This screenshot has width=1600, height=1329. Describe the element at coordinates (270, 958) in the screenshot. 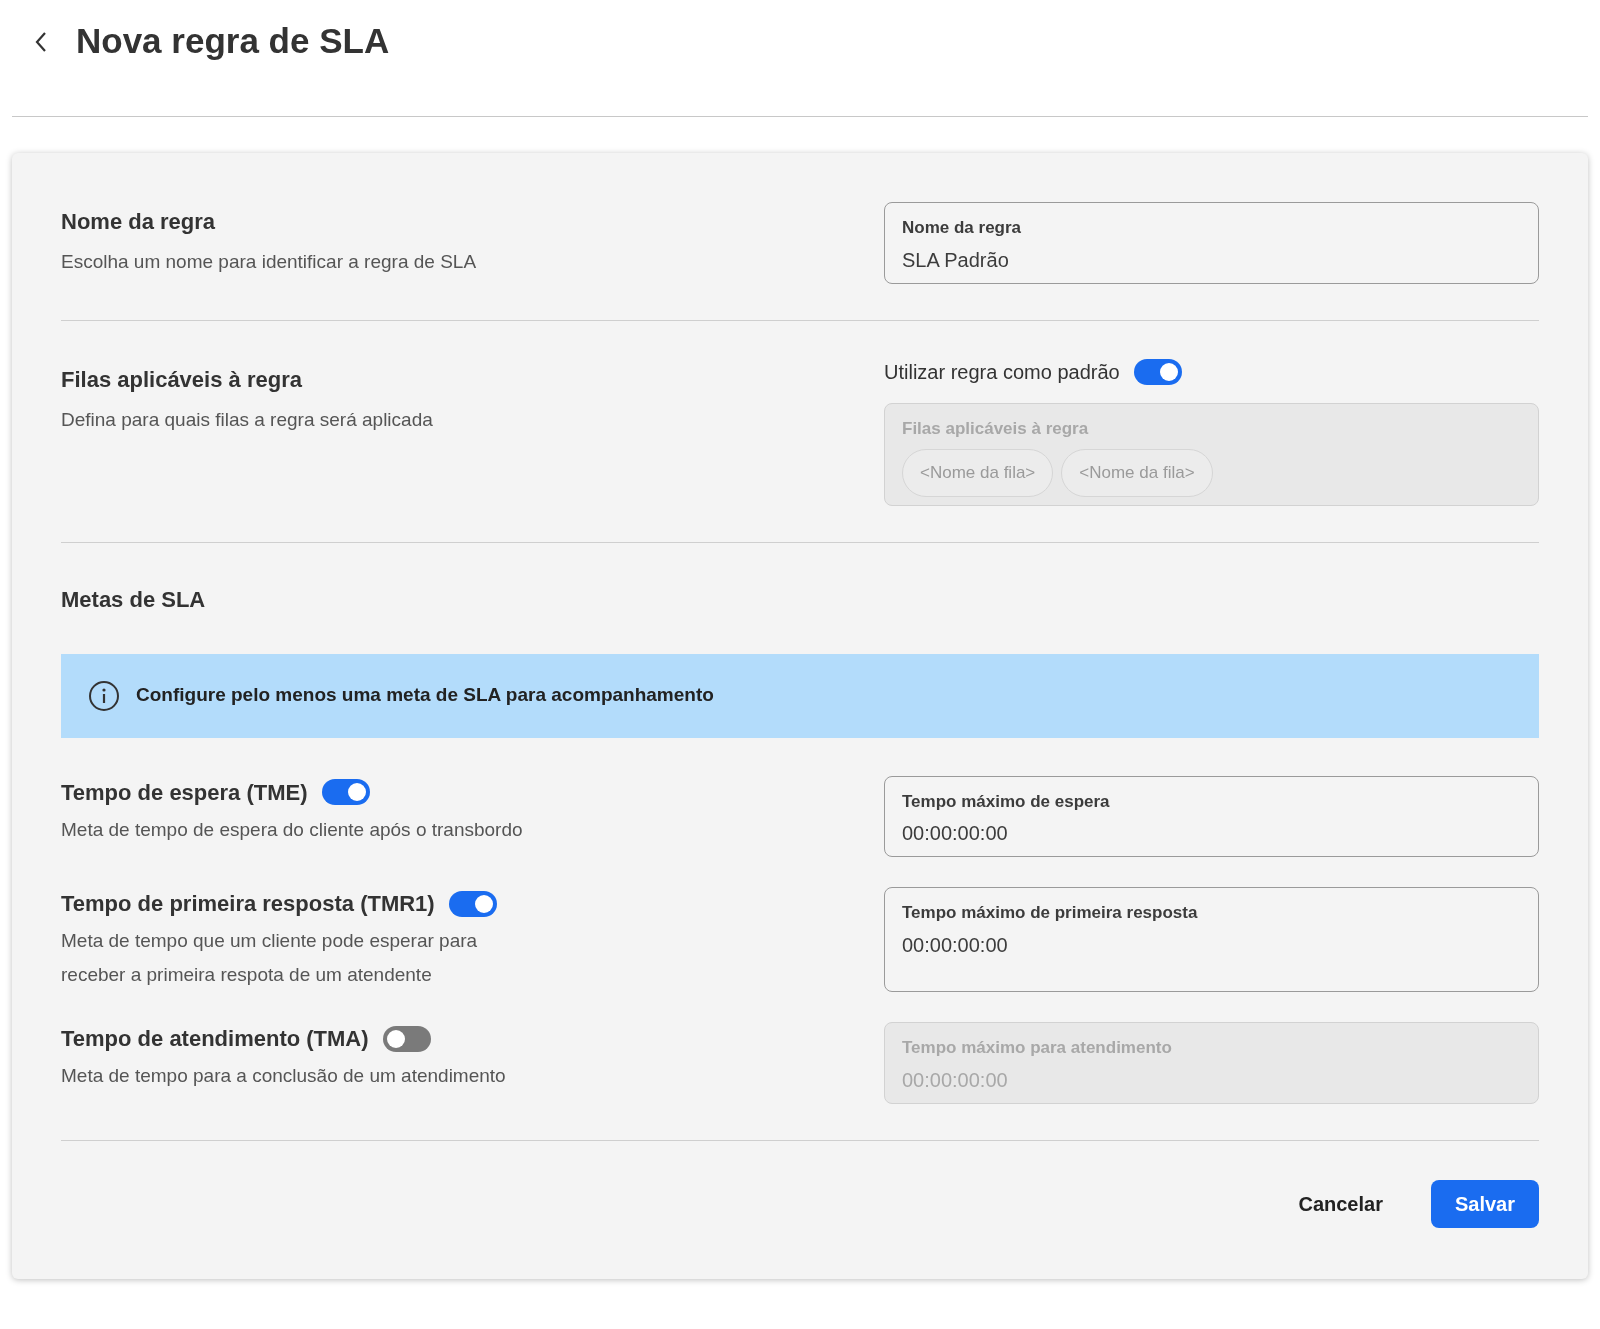

I see `goal-description: Meta de tempo que um cliente pode esperar para receber a primeira respota de um atendente` at that location.